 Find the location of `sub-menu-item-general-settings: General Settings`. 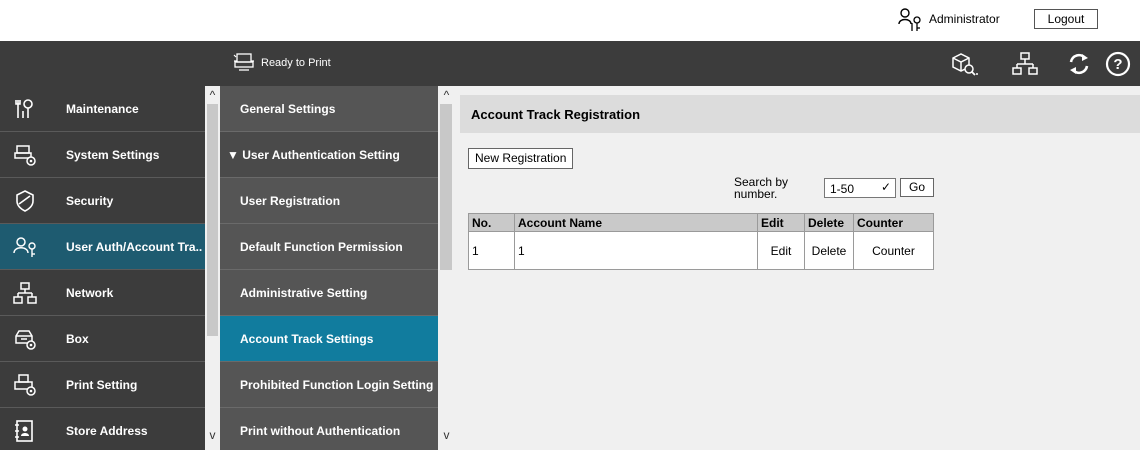

sub-menu-item-general-settings: General Settings is located at coordinates (329, 109).